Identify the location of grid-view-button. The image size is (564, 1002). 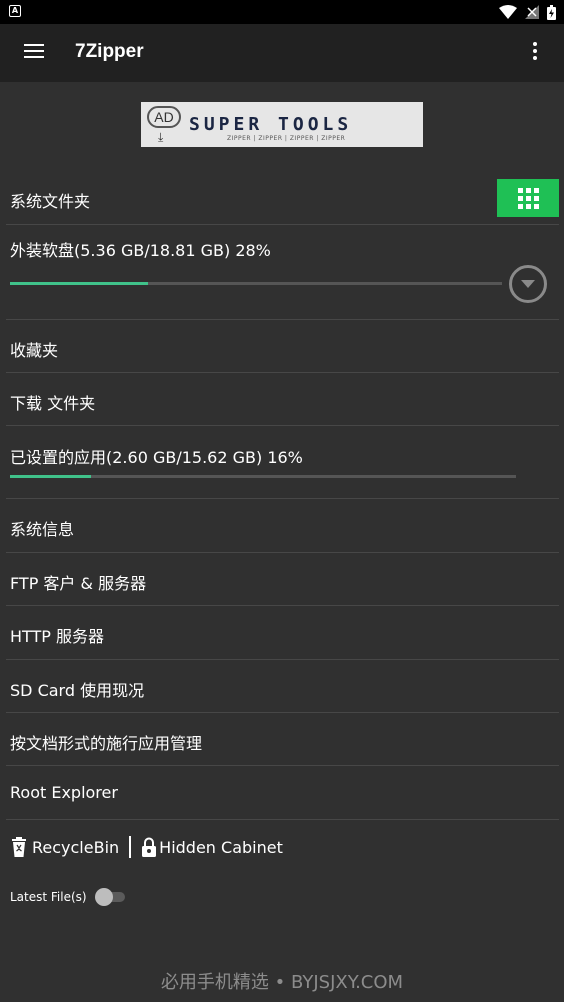
(528, 198).